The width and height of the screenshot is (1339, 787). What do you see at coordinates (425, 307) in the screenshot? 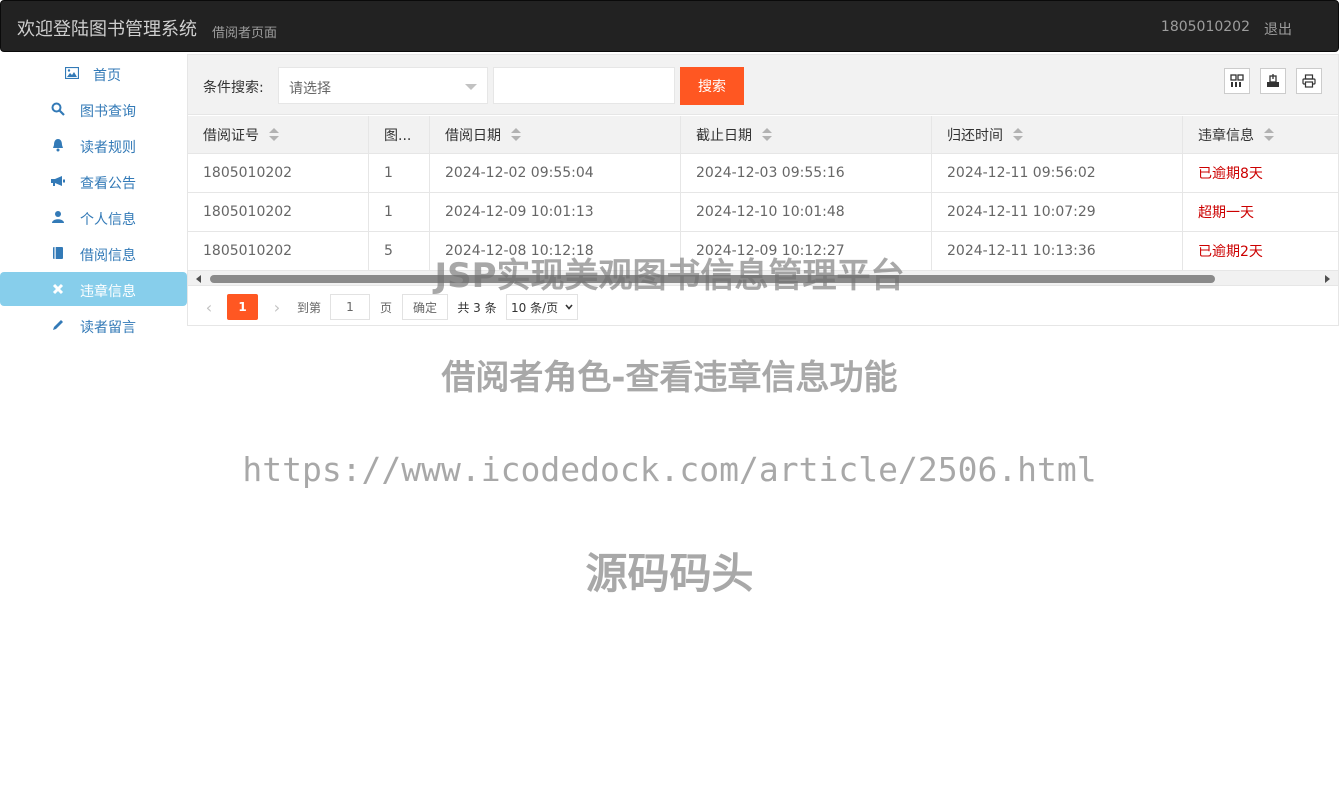
I see `goto-confirm-button: 确定` at bounding box center [425, 307].